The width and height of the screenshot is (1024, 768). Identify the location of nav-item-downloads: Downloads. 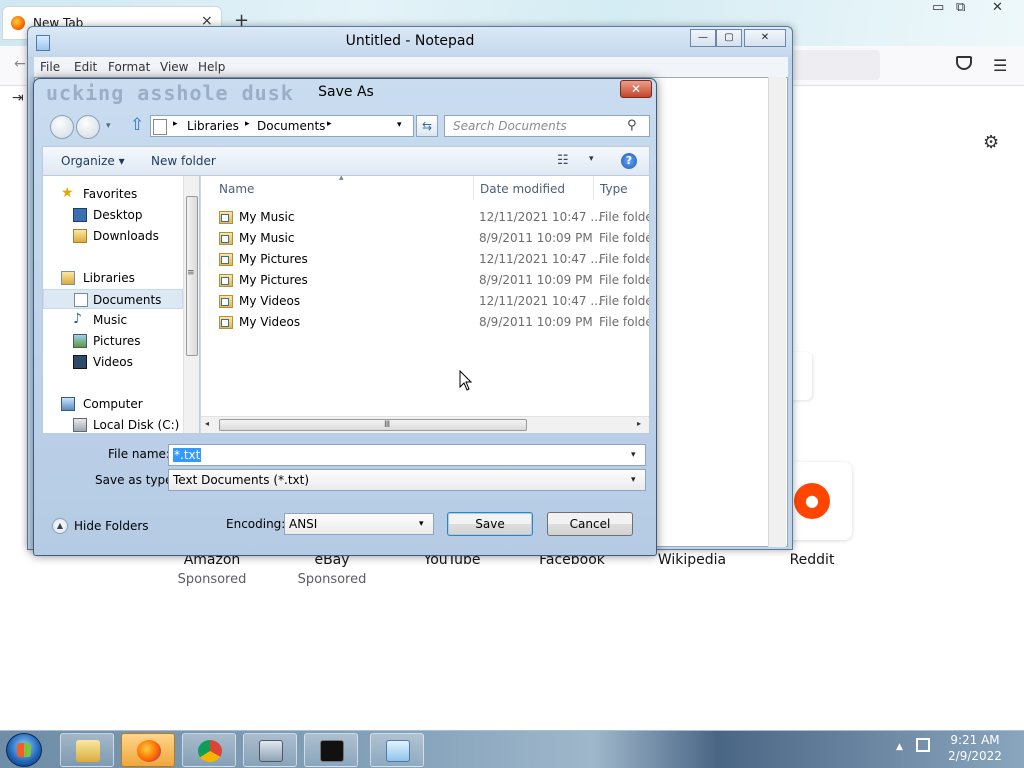
(113, 236).